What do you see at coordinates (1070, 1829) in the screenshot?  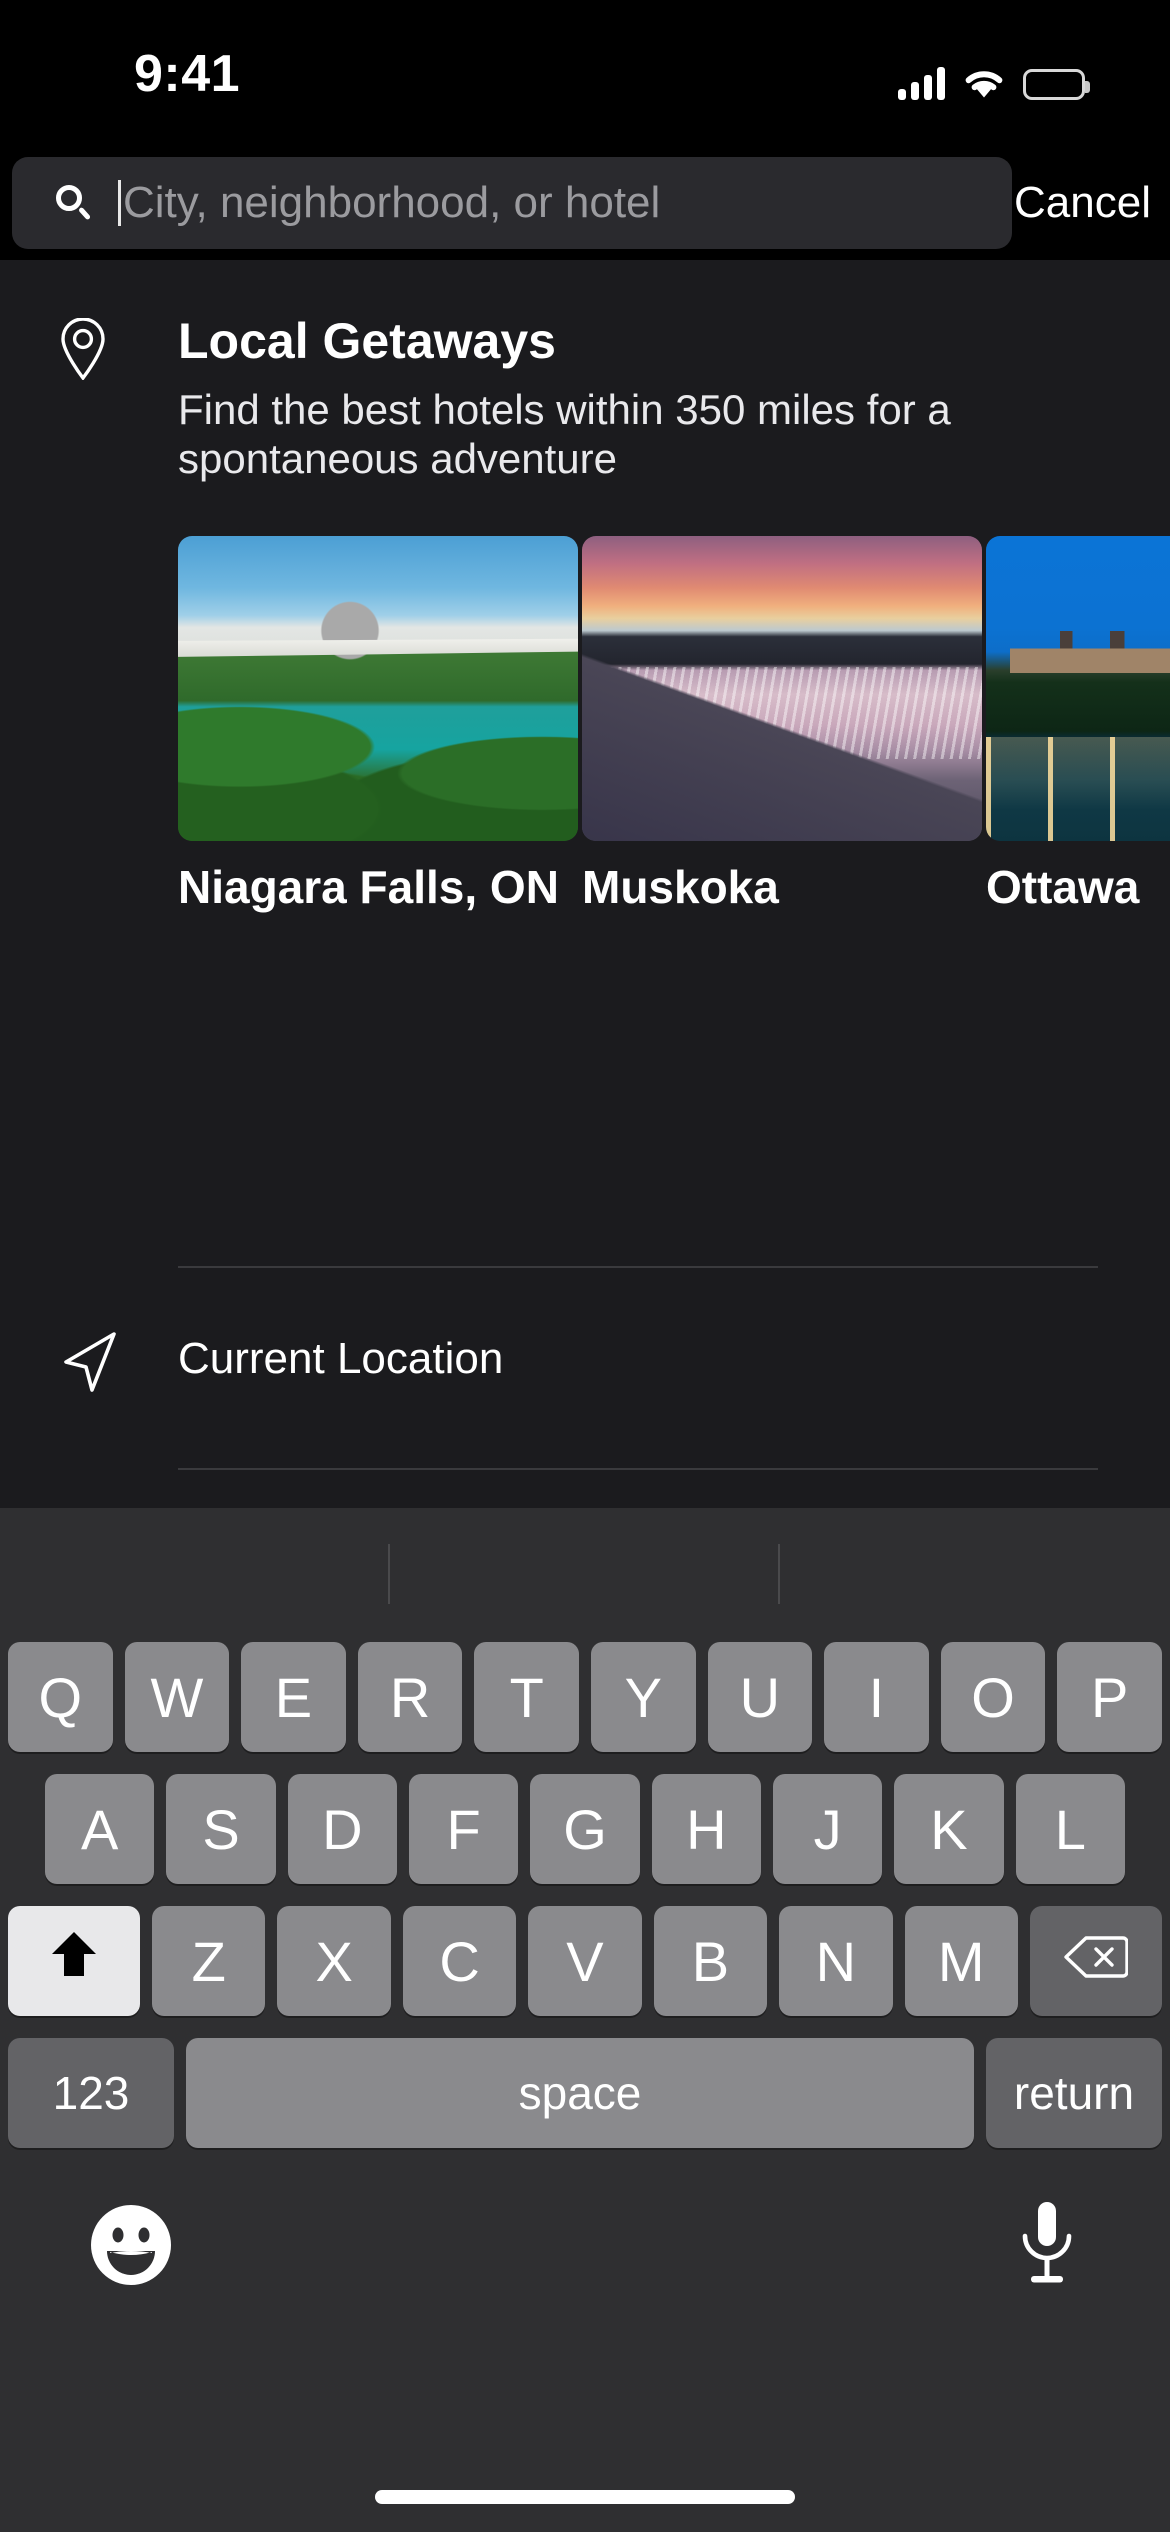 I see `key-l: L` at bounding box center [1070, 1829].